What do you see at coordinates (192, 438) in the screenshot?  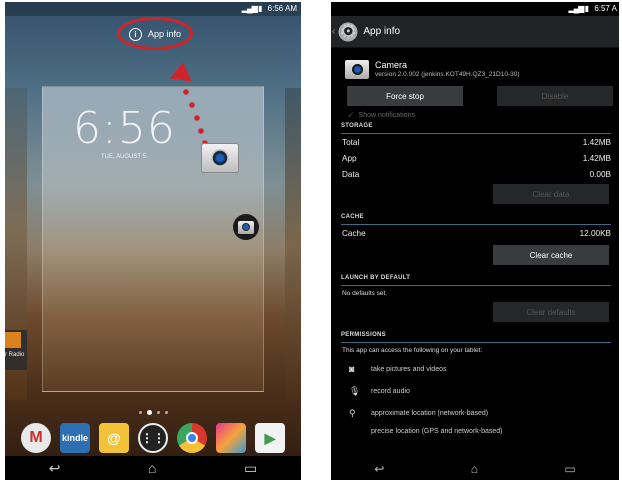 I see `chrome-app-icon` at bounding box center [192, 438].